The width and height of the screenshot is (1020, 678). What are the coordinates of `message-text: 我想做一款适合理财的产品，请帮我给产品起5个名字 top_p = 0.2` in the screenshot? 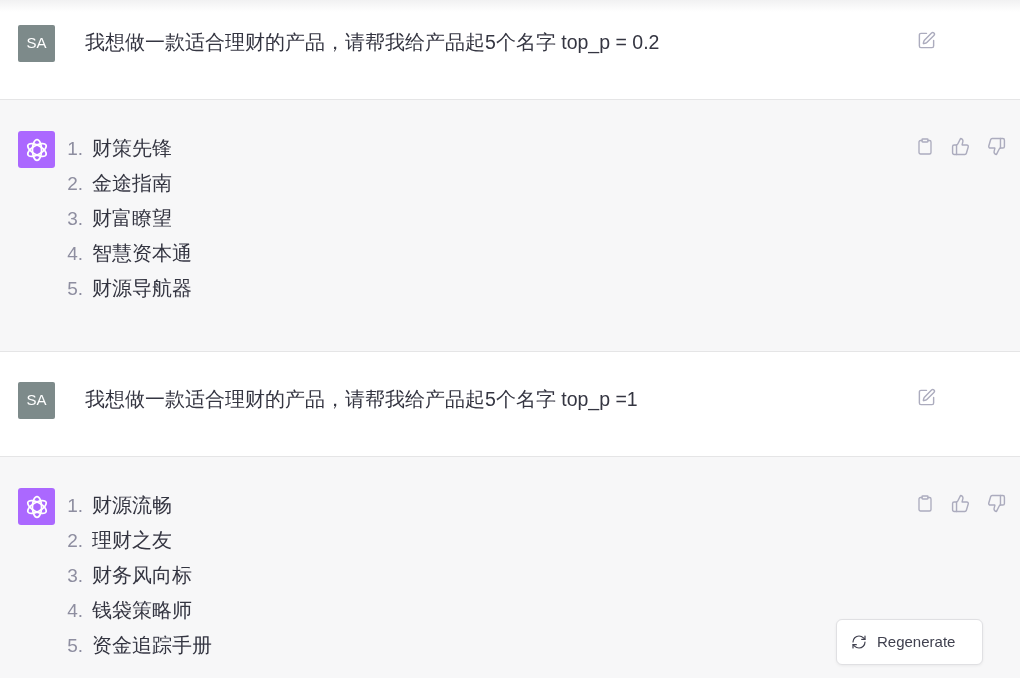 It's located at (372, 43).